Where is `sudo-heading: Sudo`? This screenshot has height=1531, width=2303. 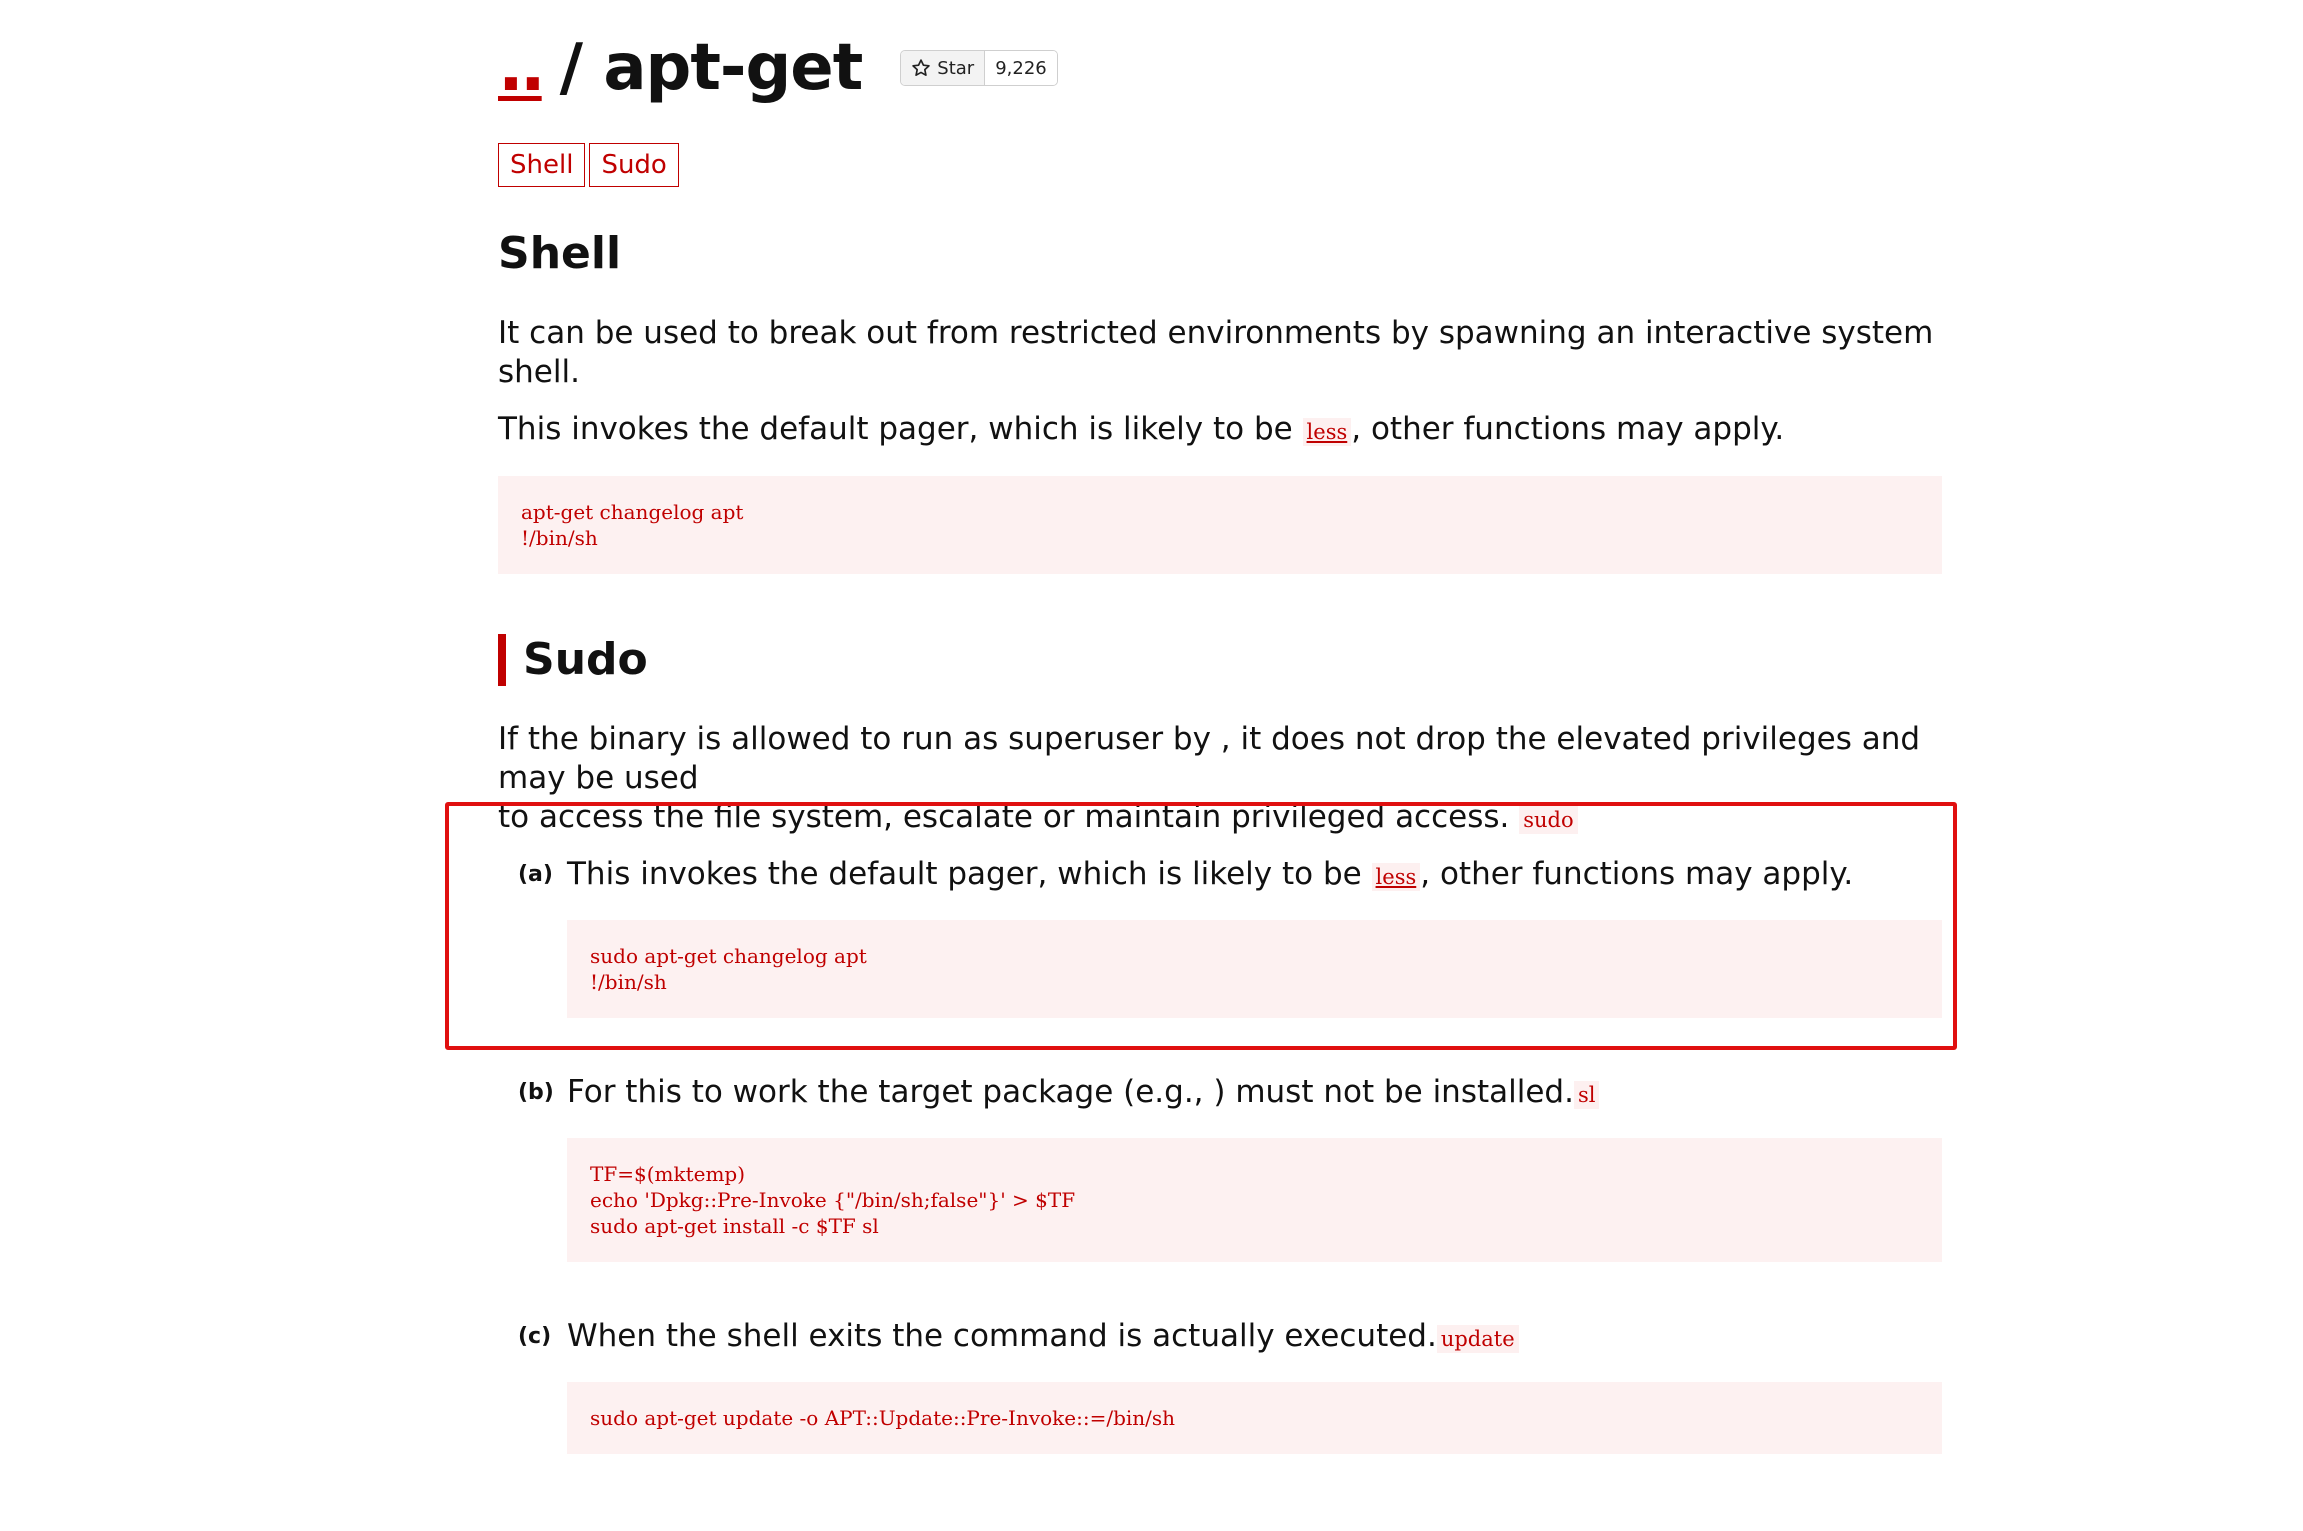 sudo-heading: Sudo is located at coordinates (573, 660).